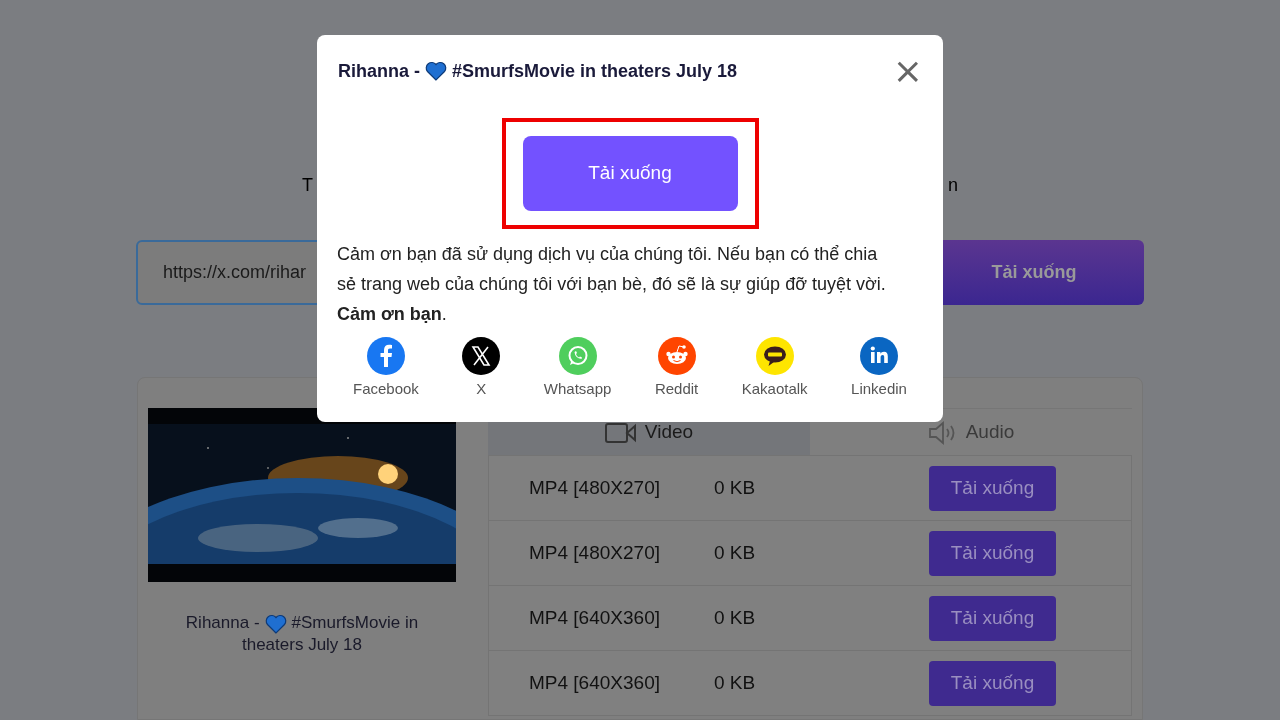 Image resolution: width=1280 pixels, height=720 pixels. I want to click on heading-text: n, so click(953, 185).